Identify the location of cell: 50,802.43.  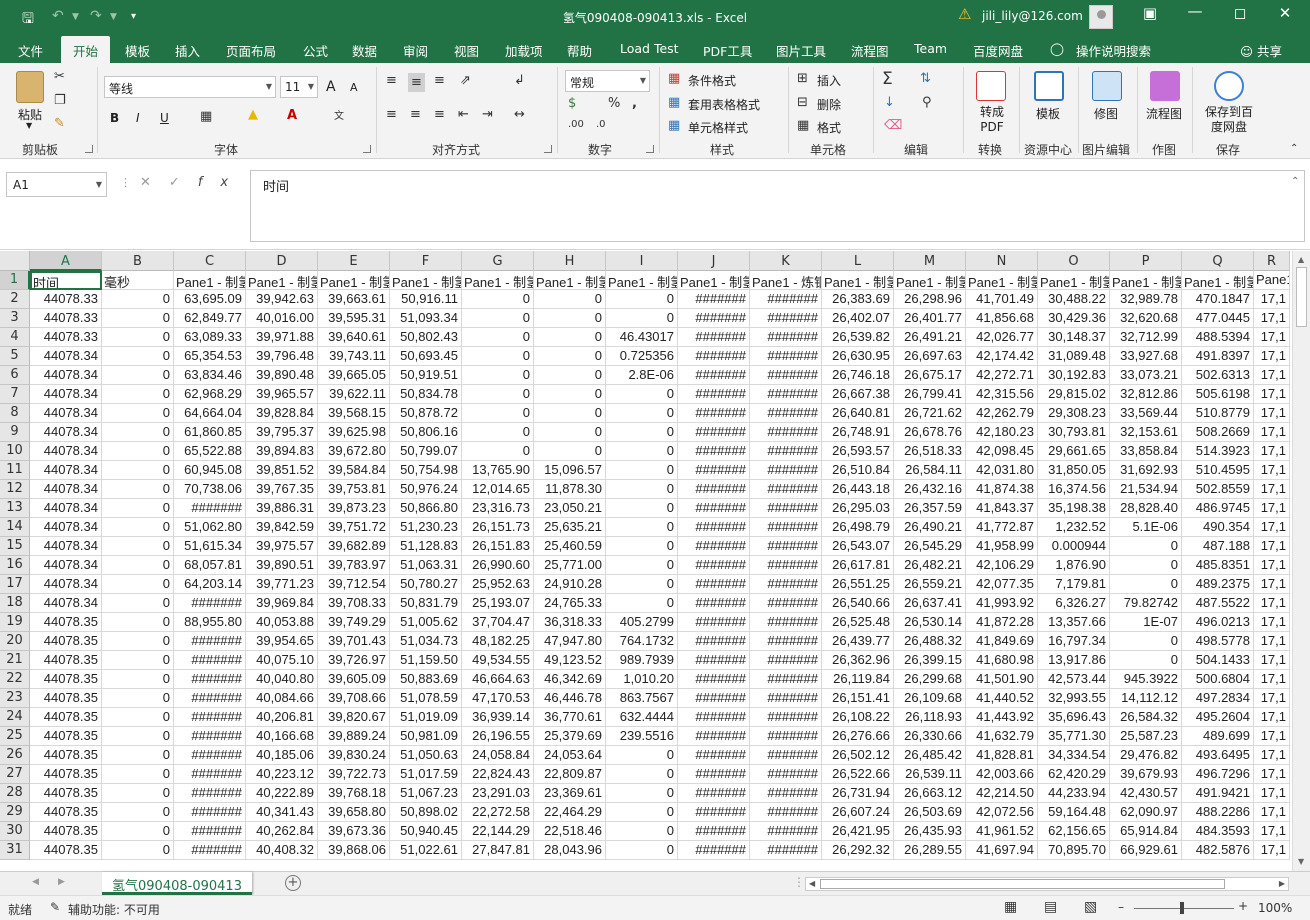
(426, 337).